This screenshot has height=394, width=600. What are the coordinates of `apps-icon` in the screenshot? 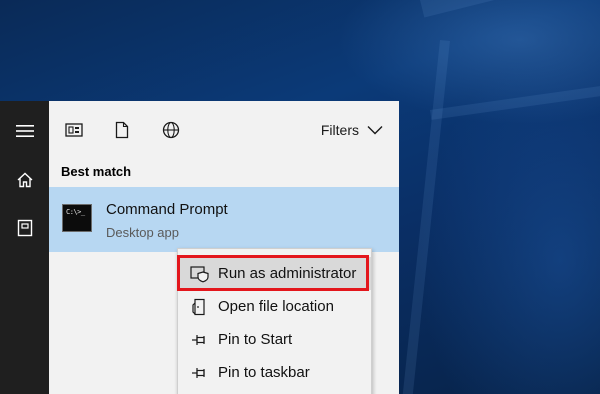 It's located at (74, 130).